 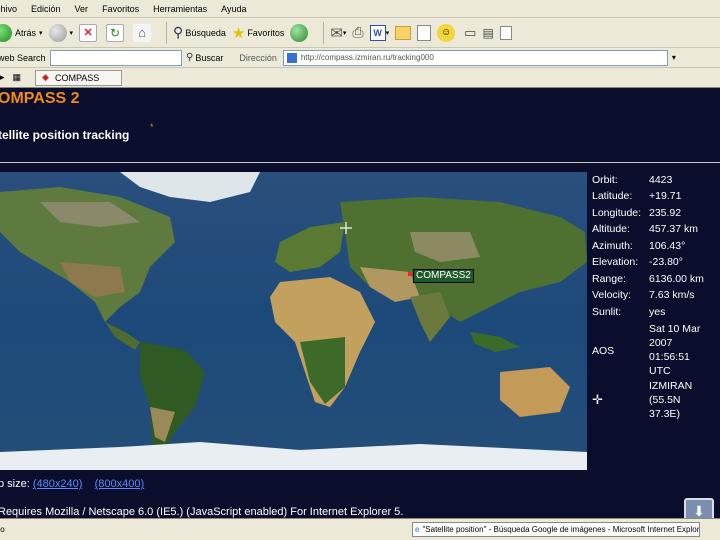 I want to click on research-button: ▤, so click(x=487, y=33).